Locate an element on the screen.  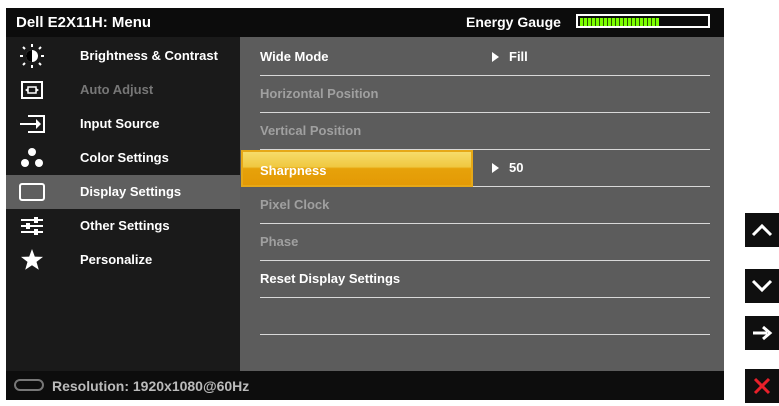
up-button is located at coordinates (762, 230).